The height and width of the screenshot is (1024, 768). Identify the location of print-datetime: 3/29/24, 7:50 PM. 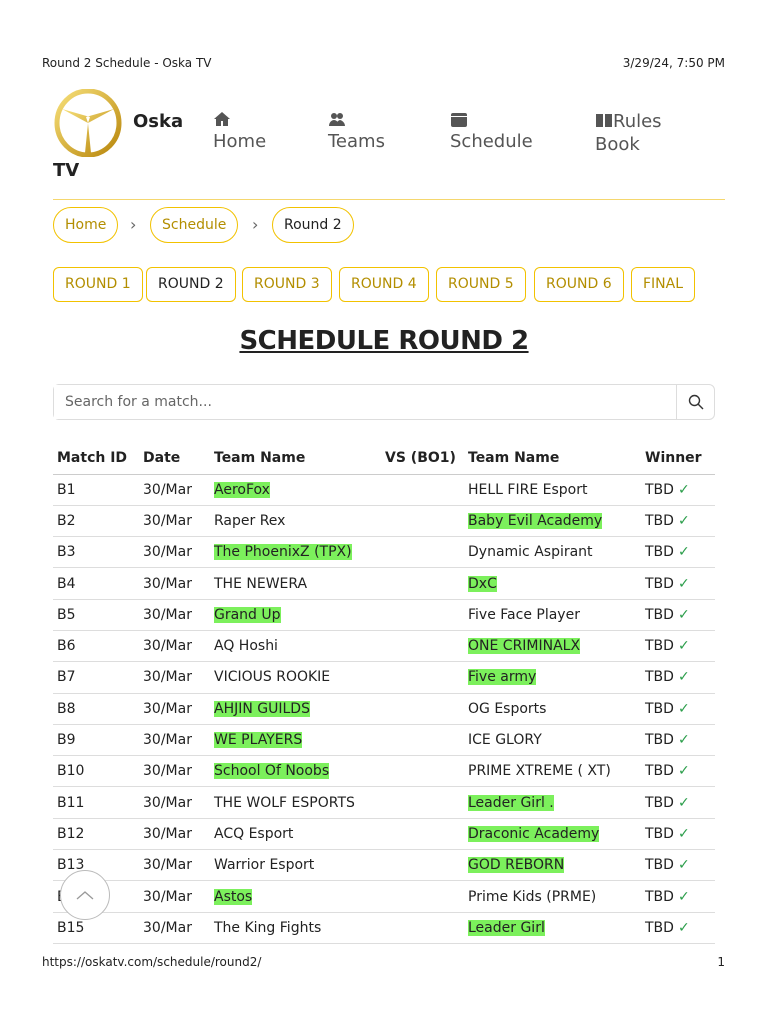
(673, 63).